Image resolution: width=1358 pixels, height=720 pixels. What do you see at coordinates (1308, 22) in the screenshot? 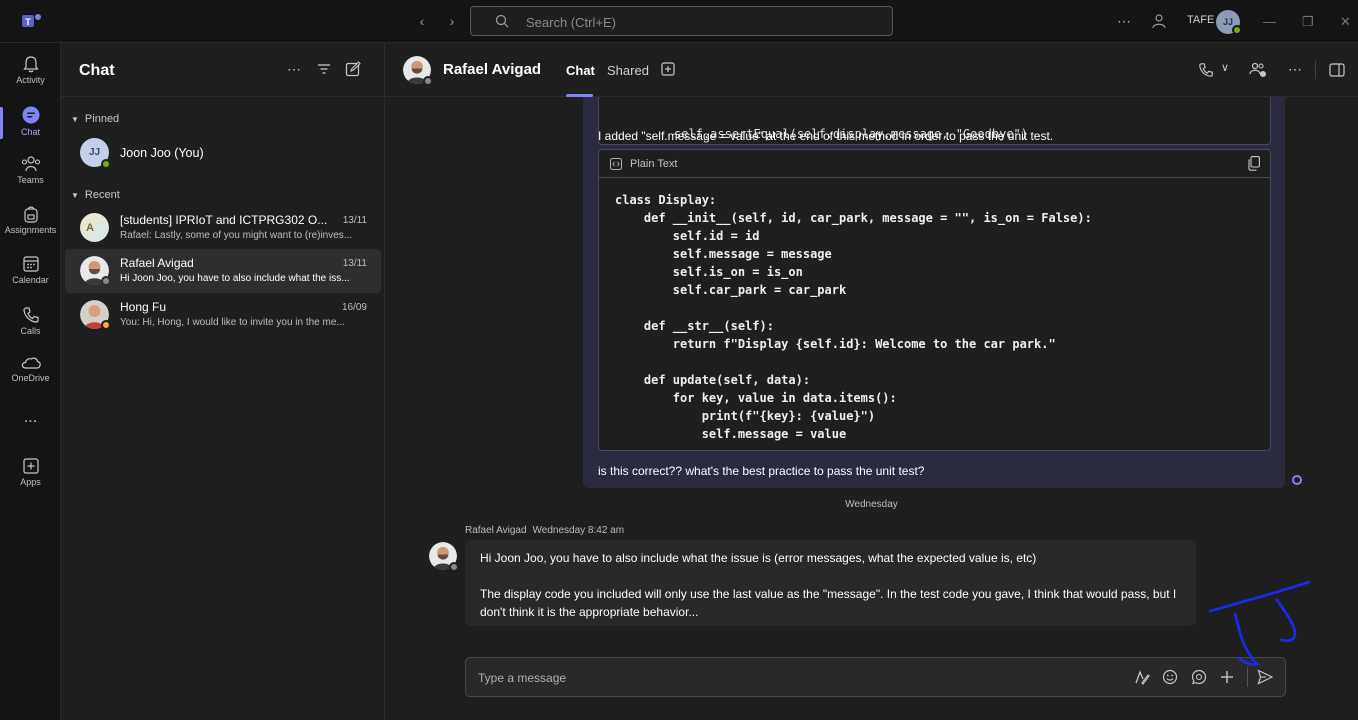
I see `maximize-icon: ❐` at bounding box center [1308, 22].